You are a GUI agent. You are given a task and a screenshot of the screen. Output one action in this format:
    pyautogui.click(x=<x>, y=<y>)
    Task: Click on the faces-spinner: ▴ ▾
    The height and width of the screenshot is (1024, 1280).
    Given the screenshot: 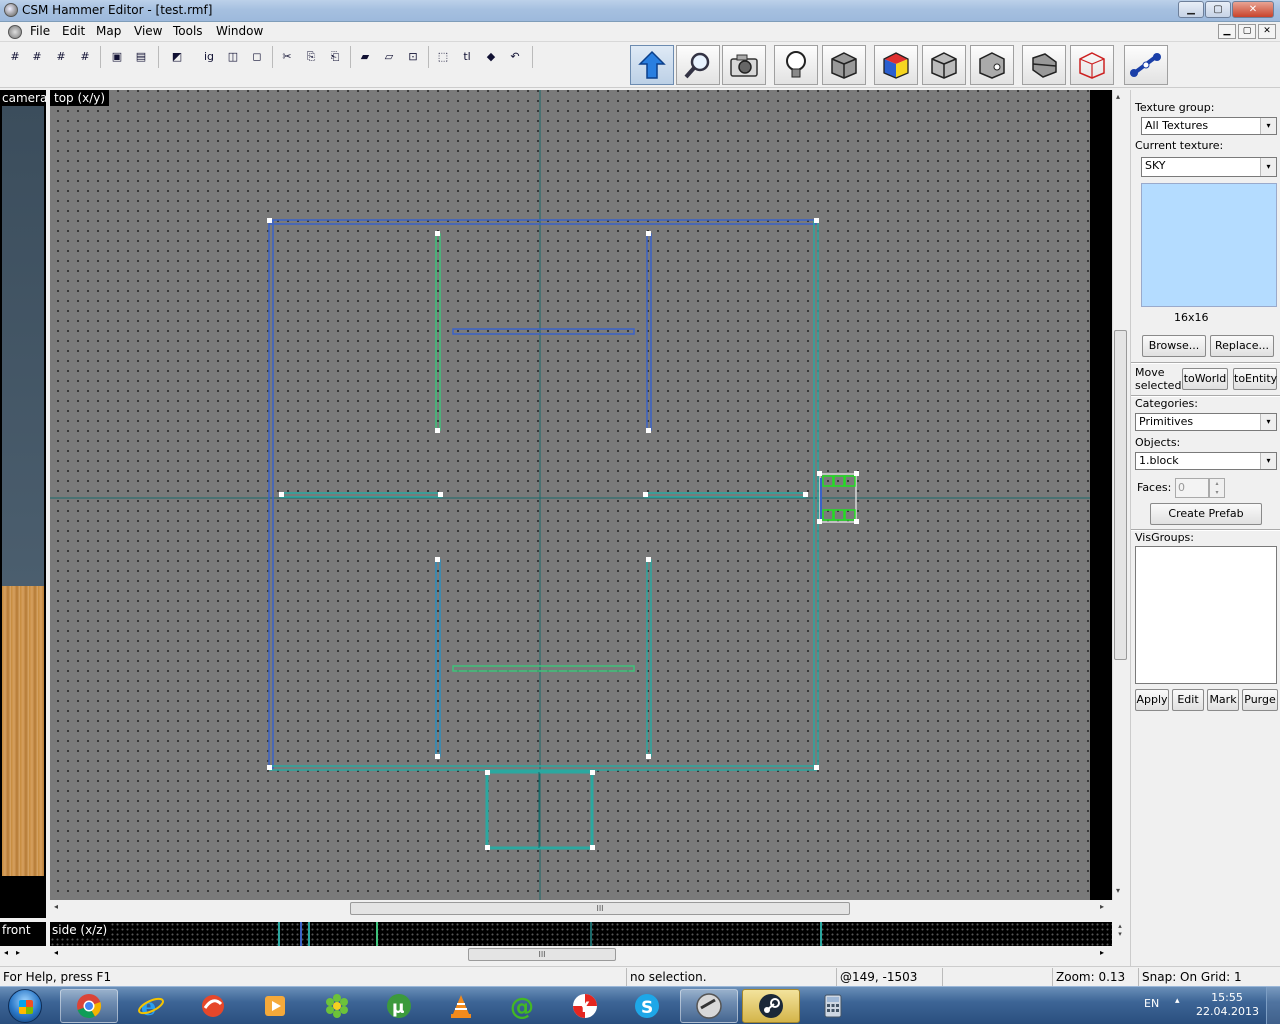 What is the action you would take?
    pyautogui.click(x=1217, y=488)
    